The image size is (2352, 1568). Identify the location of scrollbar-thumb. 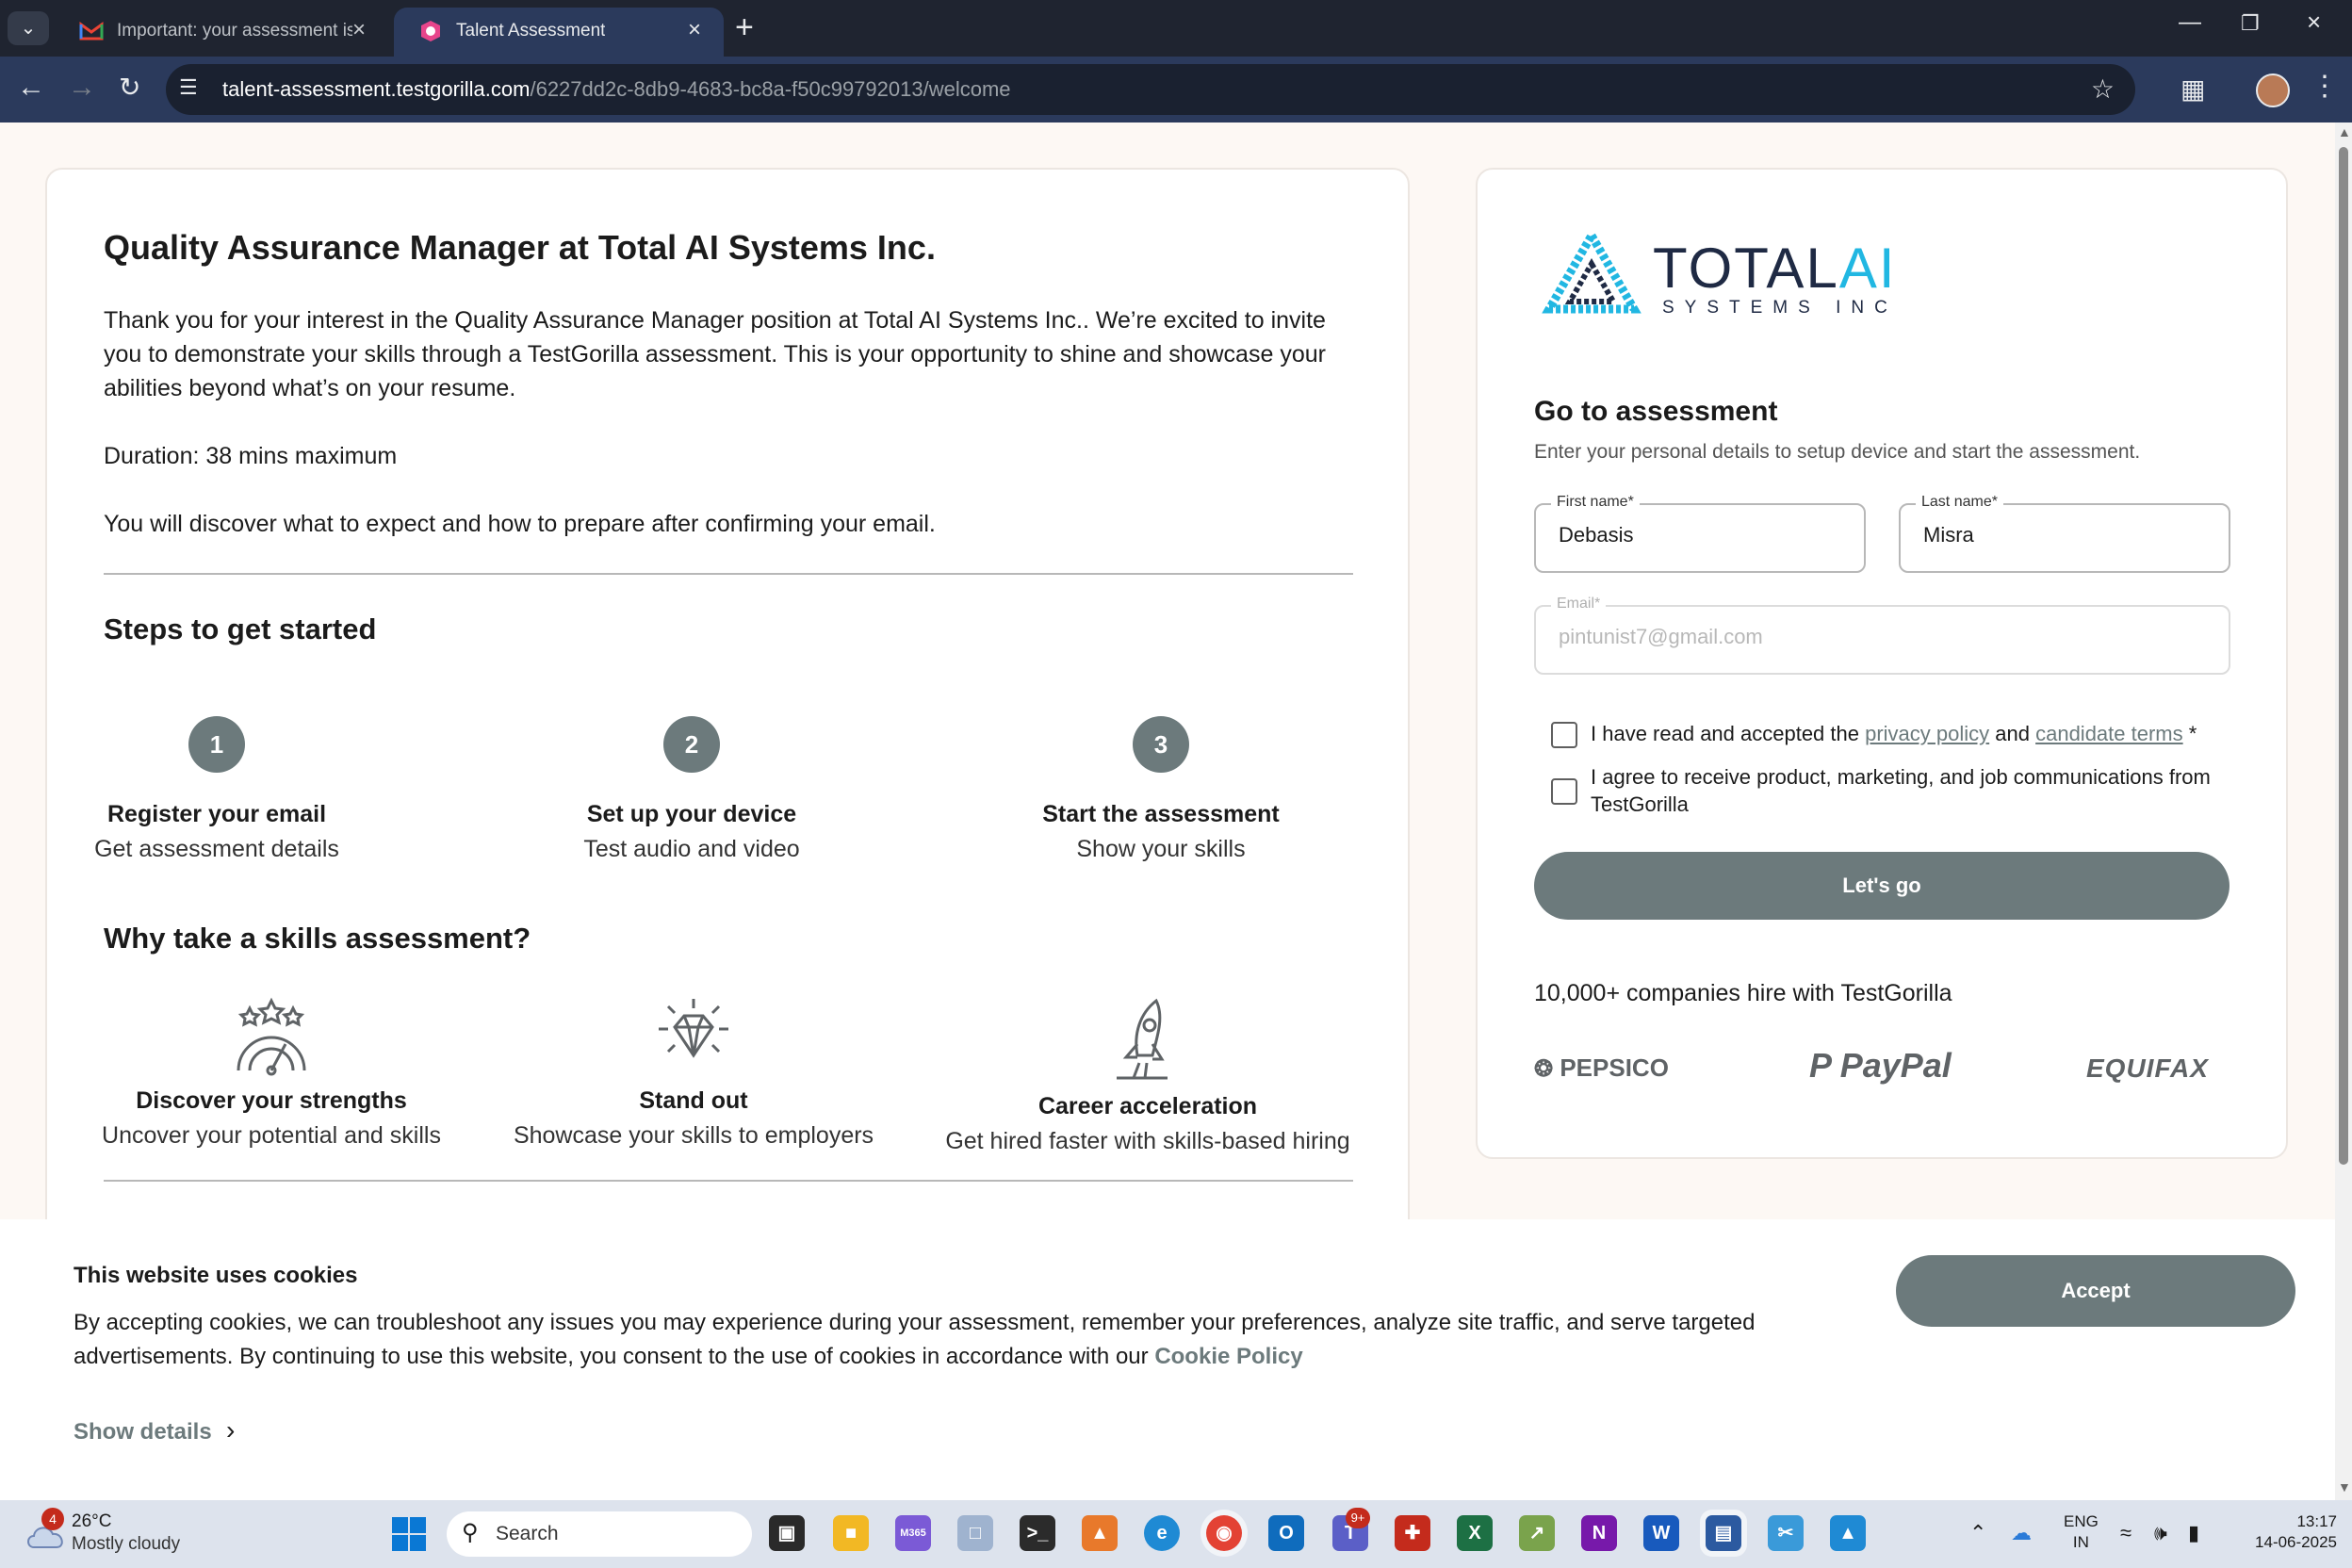
(2343, 656).